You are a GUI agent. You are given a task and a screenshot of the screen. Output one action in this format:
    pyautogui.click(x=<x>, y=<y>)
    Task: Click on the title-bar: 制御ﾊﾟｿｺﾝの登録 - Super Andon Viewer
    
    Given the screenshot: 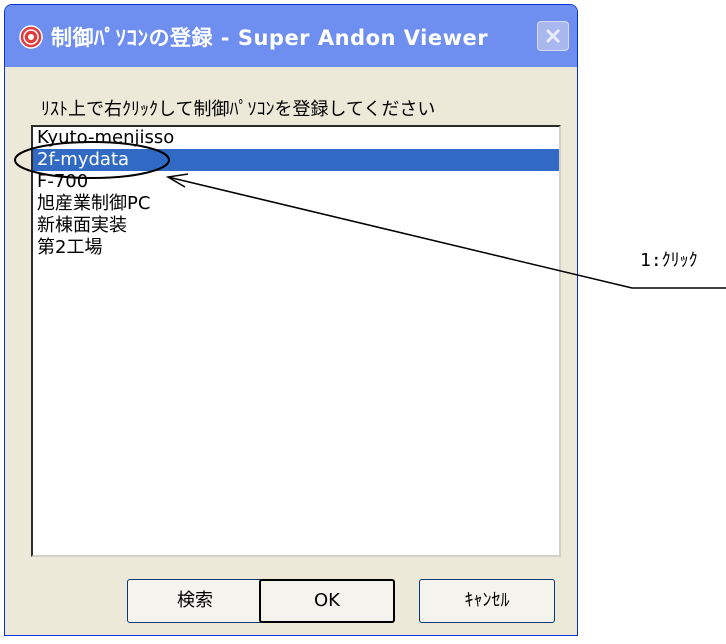 What is the action you would take?
    pyautogui.click(x=291, y=36)
    